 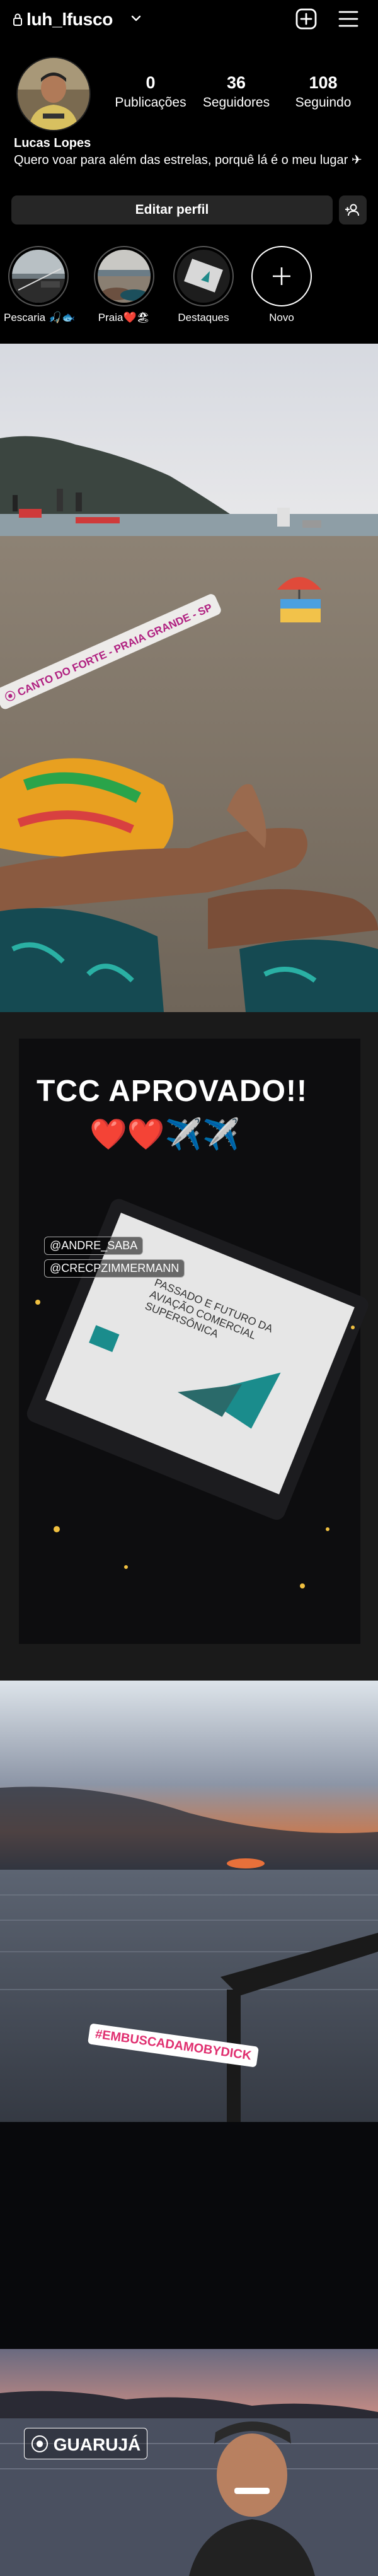 What do you see at coordinates (165, 1135) in the screenshot?
I see `story-emoji-line: ❤️❤️✈️✈️` at bounding box center [165, 1135].